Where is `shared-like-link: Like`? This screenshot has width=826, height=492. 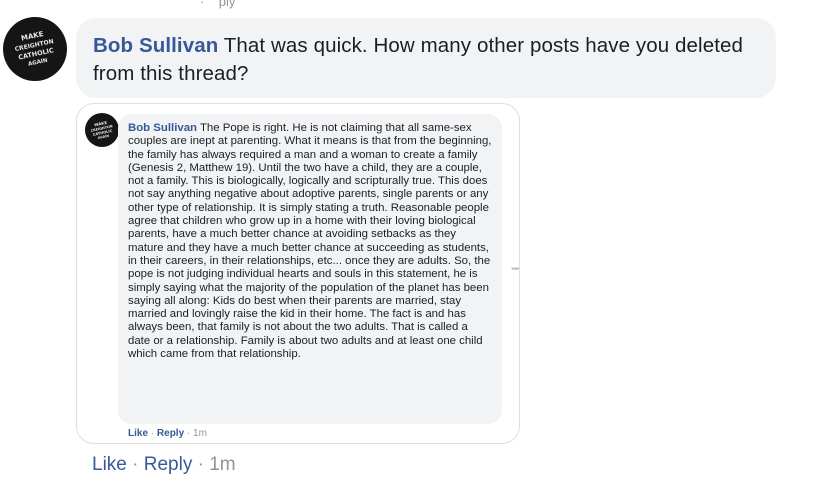 shared-like-link: Like is located at coordinates (138, 433).